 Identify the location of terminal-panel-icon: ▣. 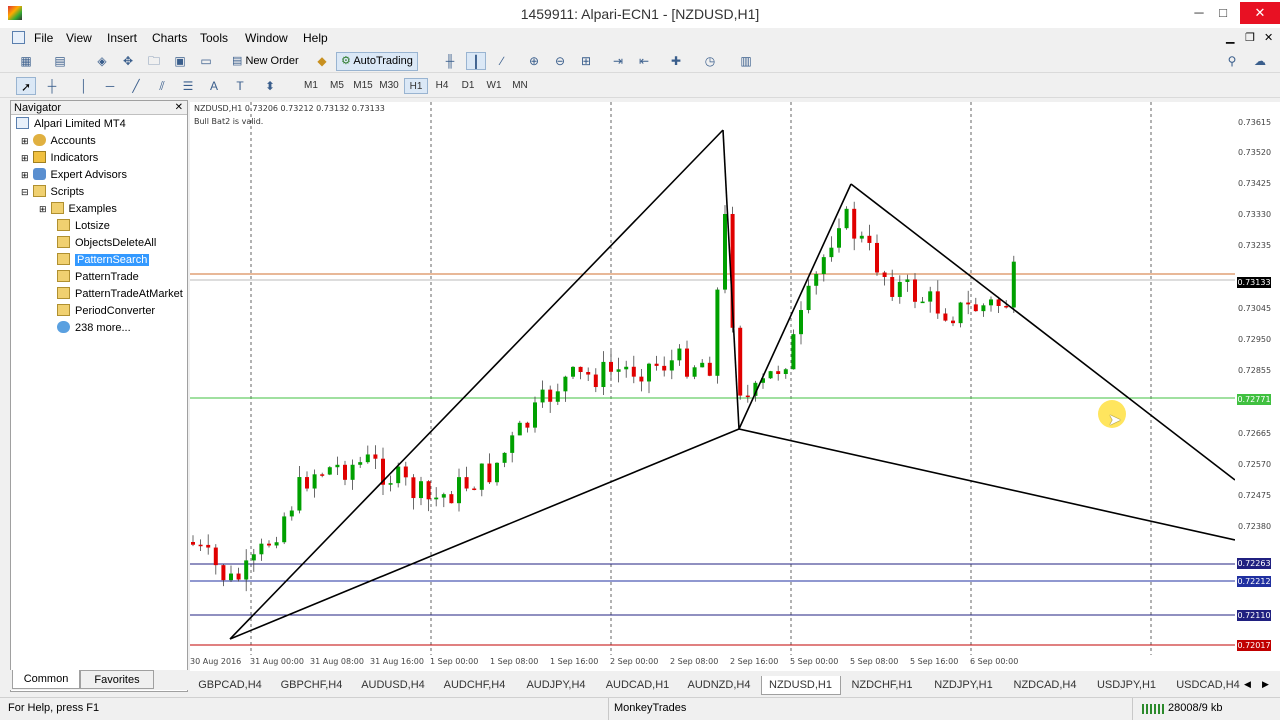
(180, 61).